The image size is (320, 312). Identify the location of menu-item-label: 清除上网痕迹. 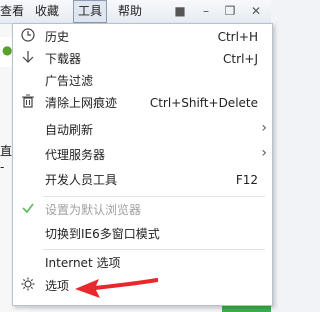
(81, 103).